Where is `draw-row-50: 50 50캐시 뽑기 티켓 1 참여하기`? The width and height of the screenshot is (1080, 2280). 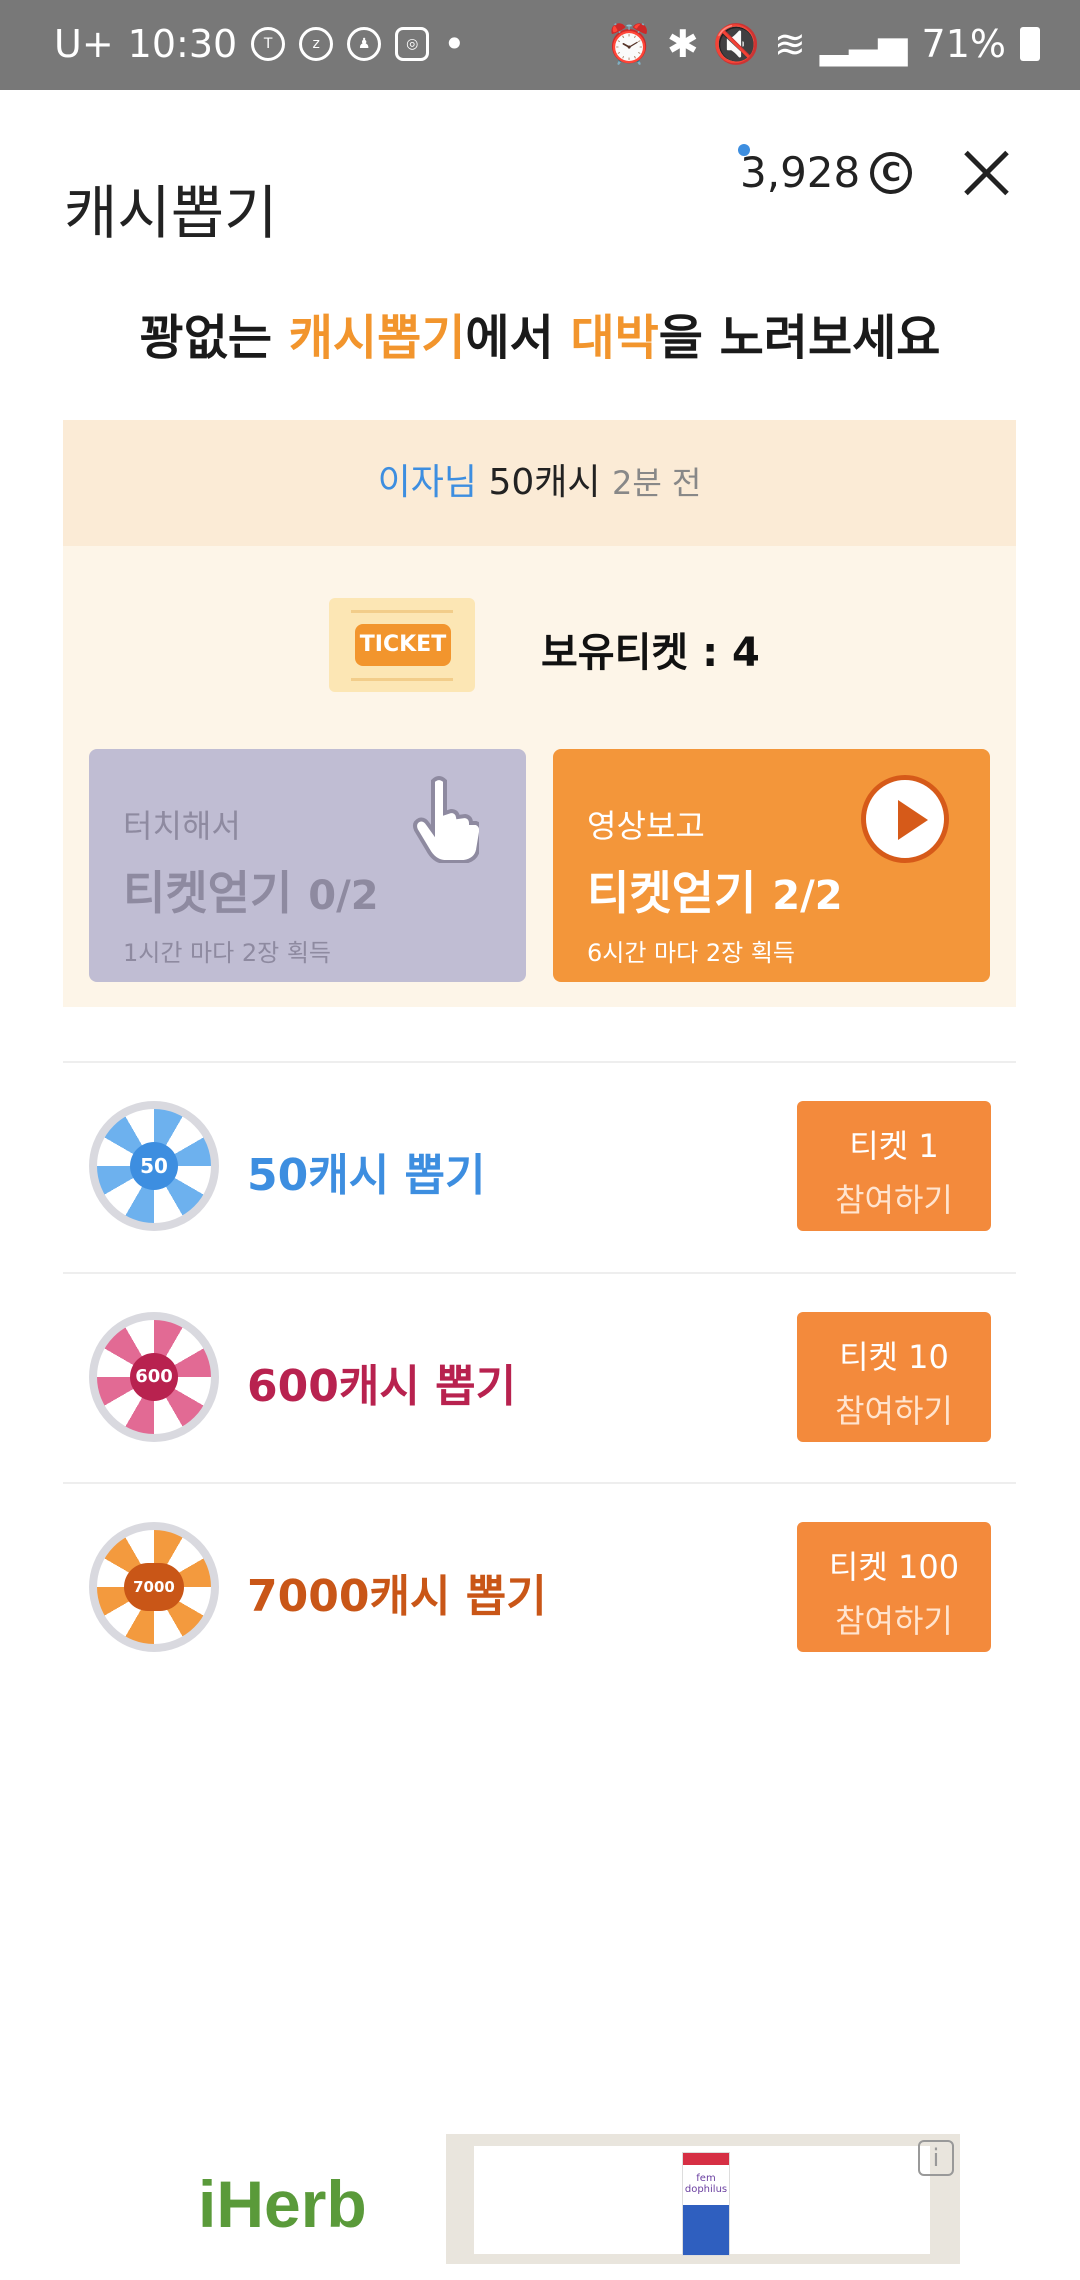 draw-row-50: 50 50캐시 뽑기 티켓 1 참여하기 is located at coordinates (539, 1166).